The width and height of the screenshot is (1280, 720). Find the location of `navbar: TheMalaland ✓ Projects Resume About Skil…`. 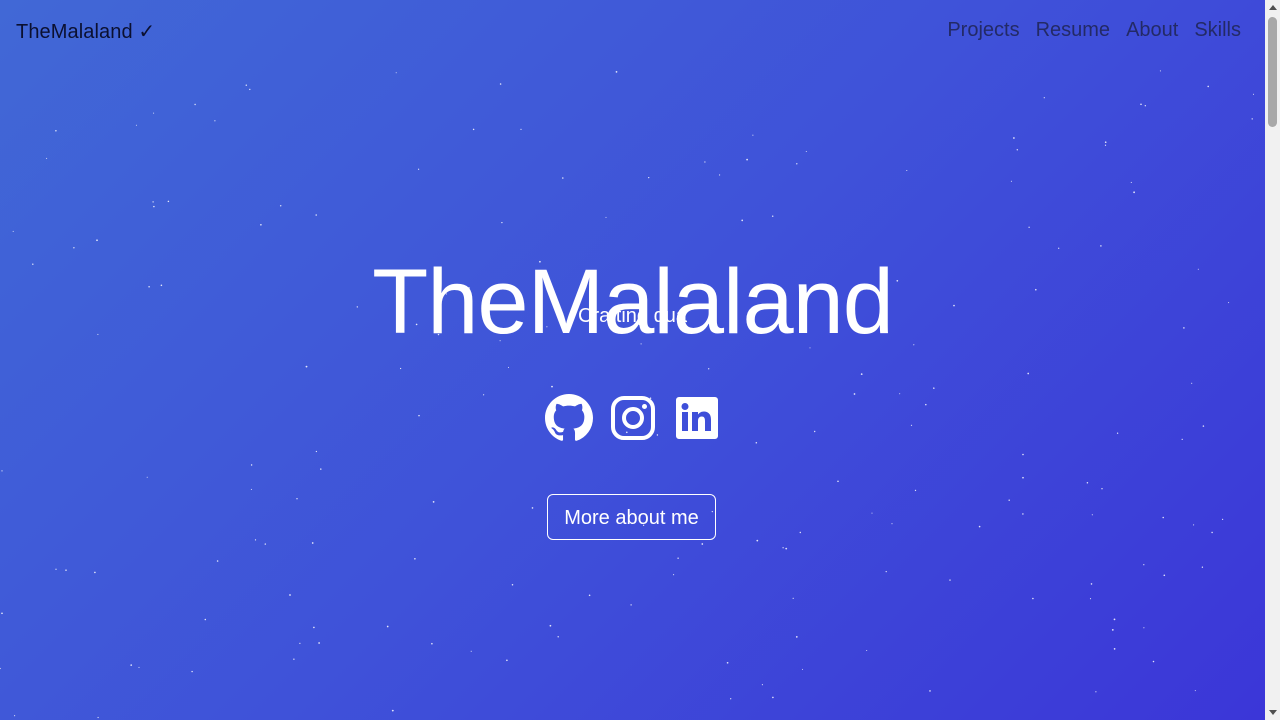

navbar: TheMalaland ✓ Projects Resume About Skil… is located at coordinates (632, 32).